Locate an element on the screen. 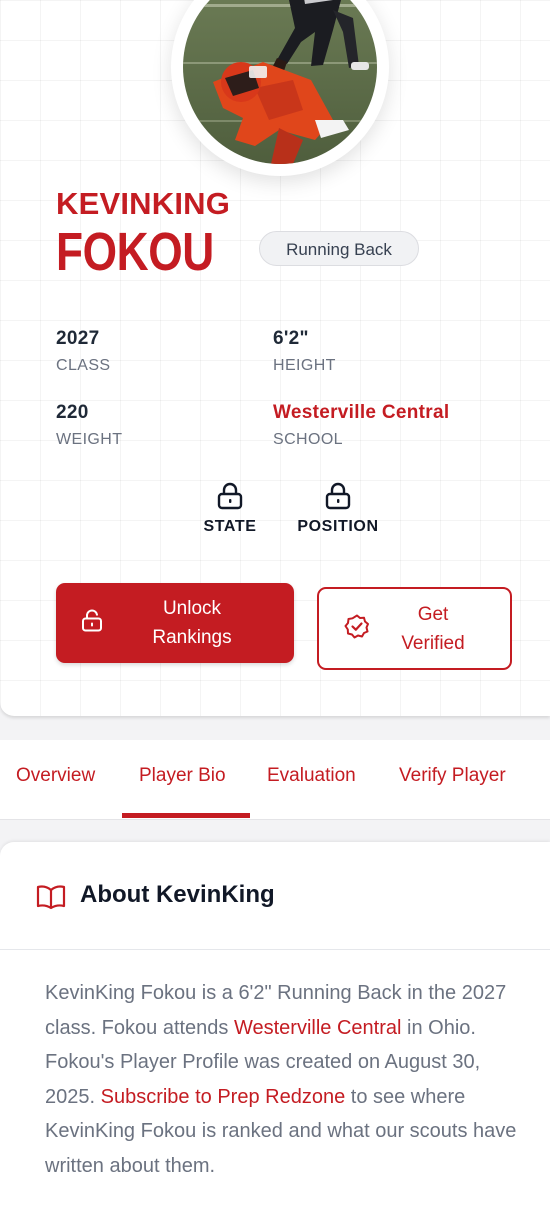 This screenshot has width=550, height=1222. verify-button-label: Get Verified is located at coordinates (433, 629).